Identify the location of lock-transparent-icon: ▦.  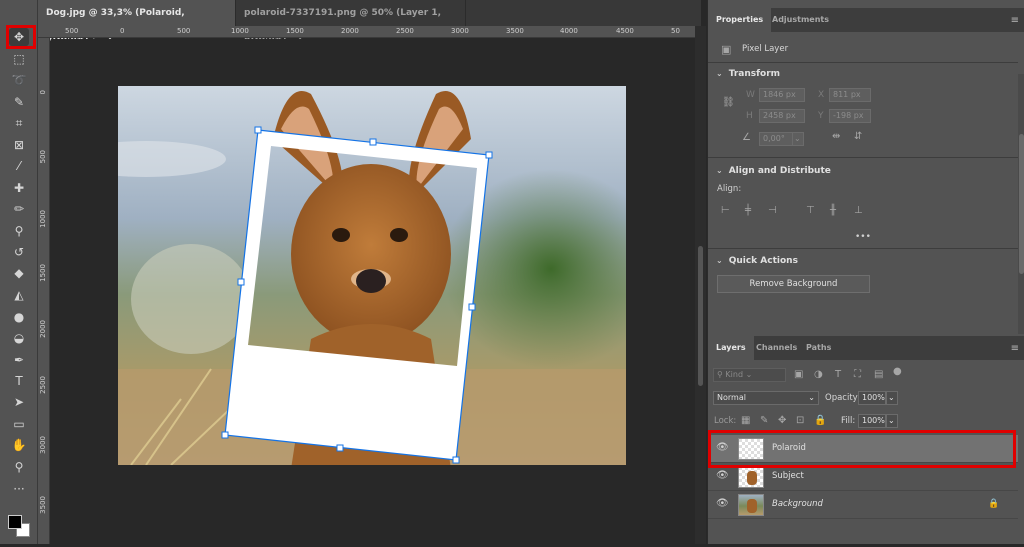
(745, 420).